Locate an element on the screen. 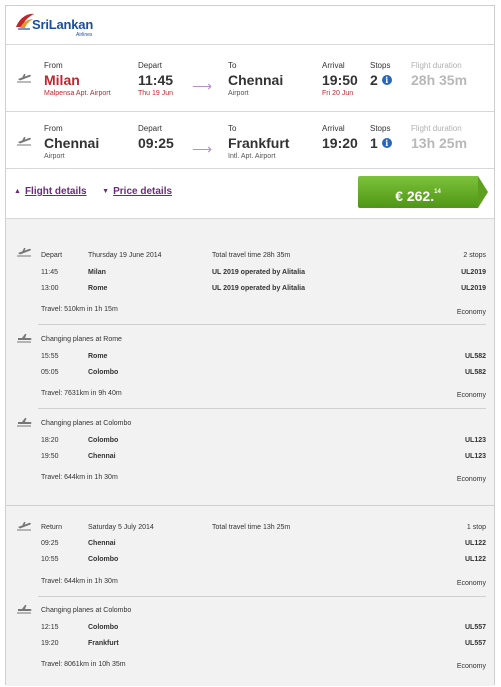 The height and width of the screenshot is (687, 501). segment-time: 15:55 is located at coordinates (50, 356).